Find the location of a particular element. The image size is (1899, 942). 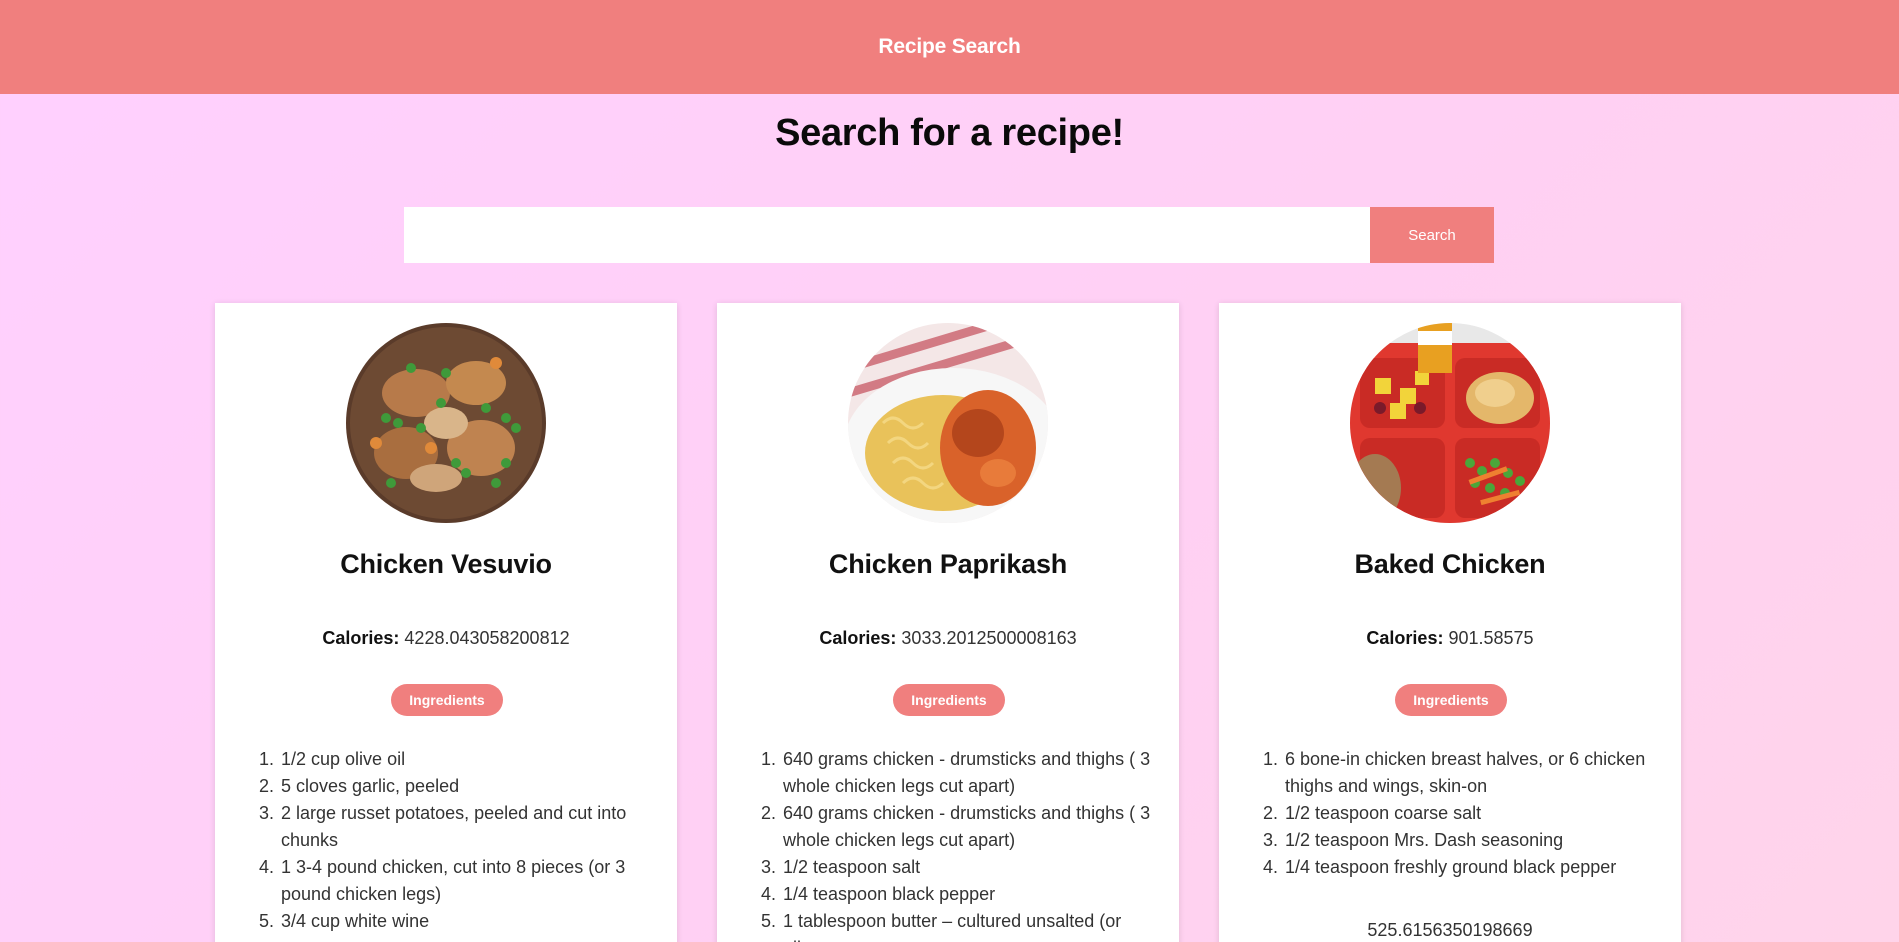

ingredient-item: 1/2 teaspoon salt is located at coordinates (969, 867).